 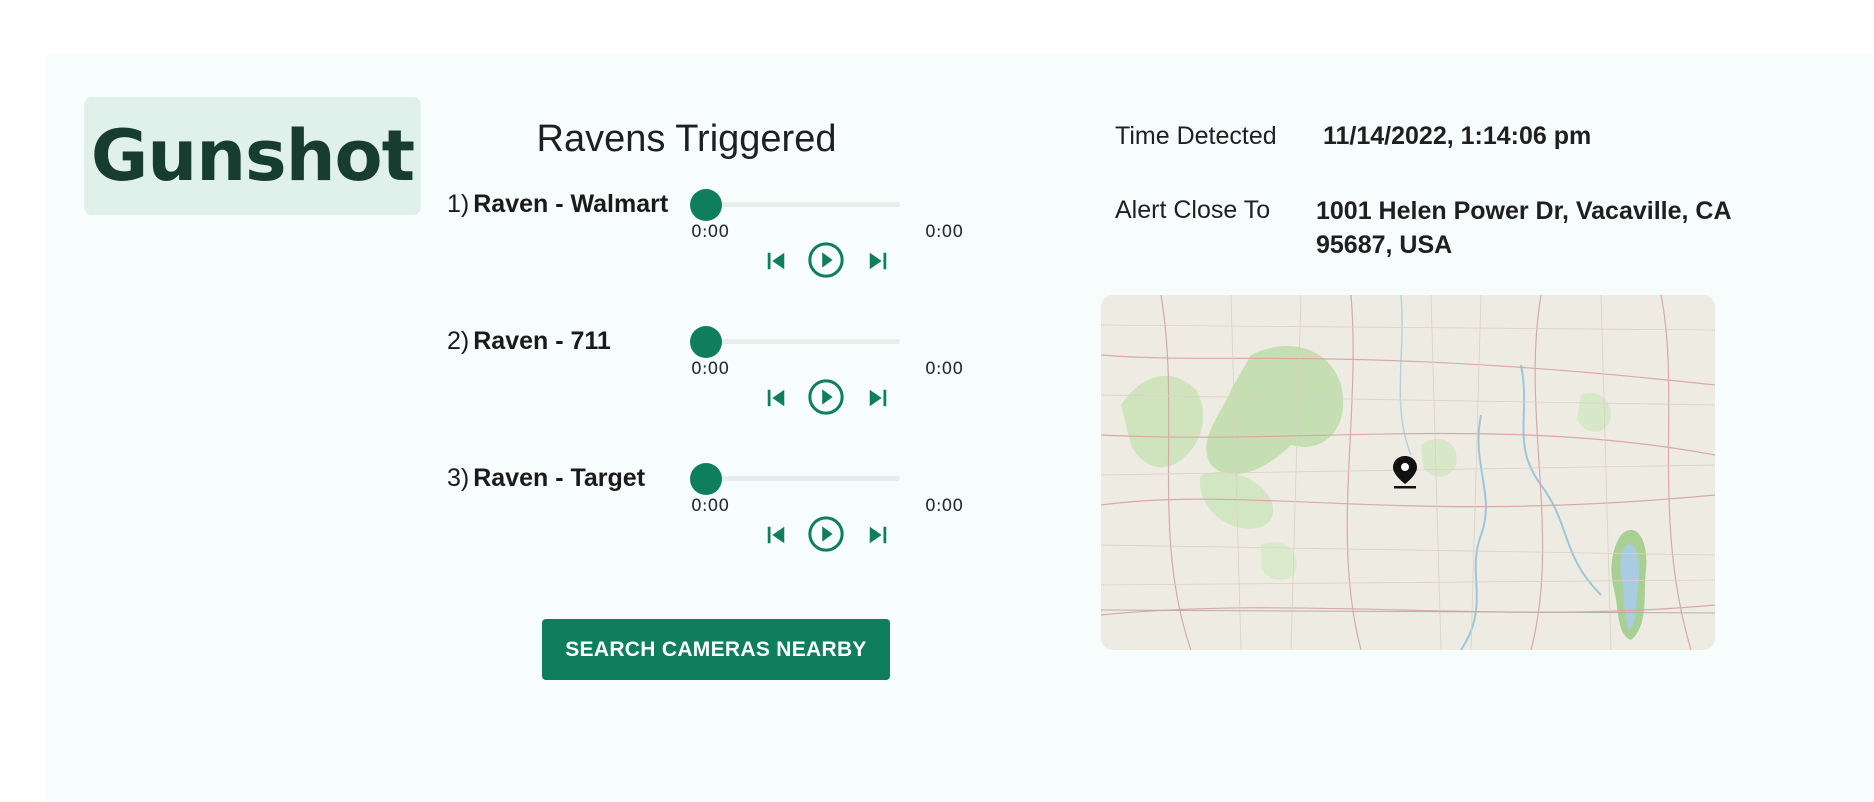 I want to click on location-map, so click(x=1408, y=472).